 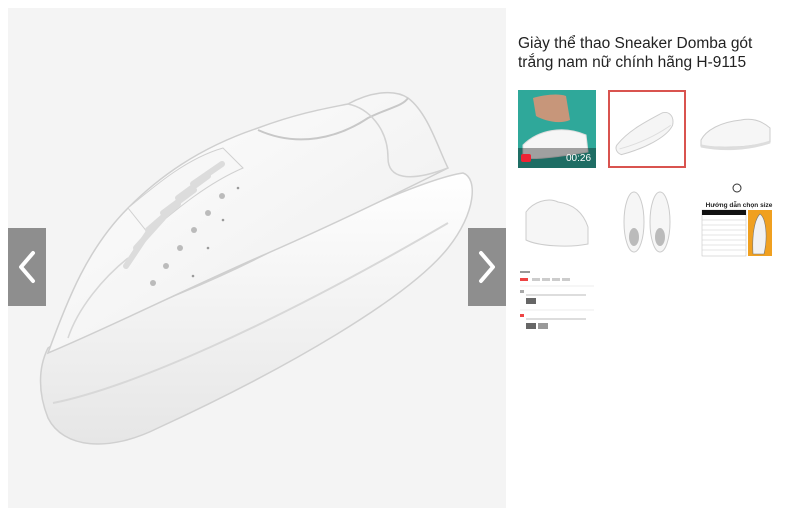 I want to click on chevron-left-icon, so click(x=27, y=267).